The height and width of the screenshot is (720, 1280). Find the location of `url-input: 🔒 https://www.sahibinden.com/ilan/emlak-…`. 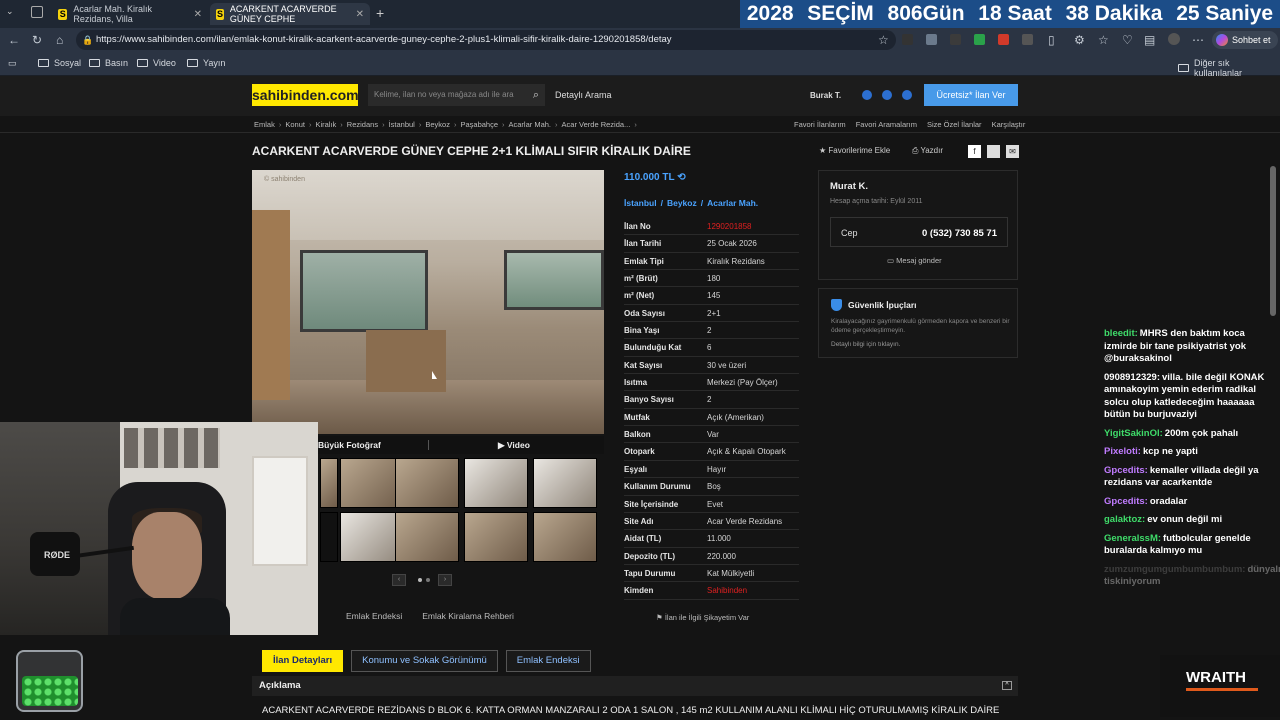

url-input: 🔒 https://www.sahibinden.com/ilan/emlak-… is located at coordinates (486, 40).